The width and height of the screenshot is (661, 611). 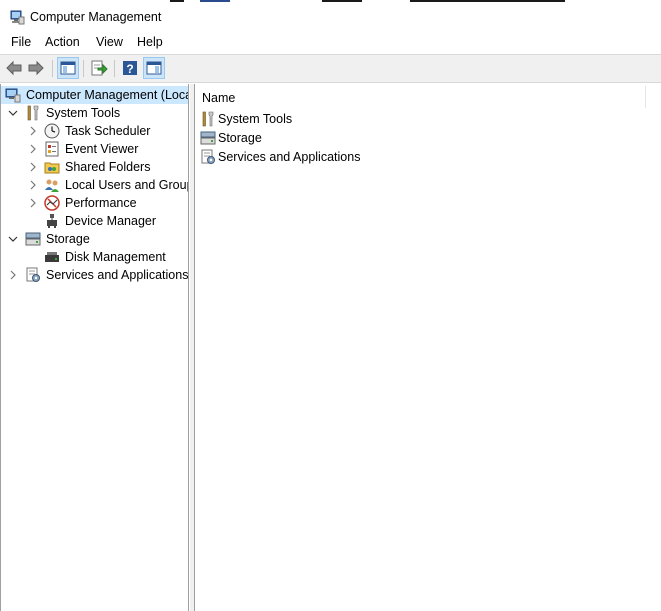 What do you see at coordinates (108, 131) in the screenshot?
I see `tree-item-label: Task Scheduler` at bounding box center [108, 131].